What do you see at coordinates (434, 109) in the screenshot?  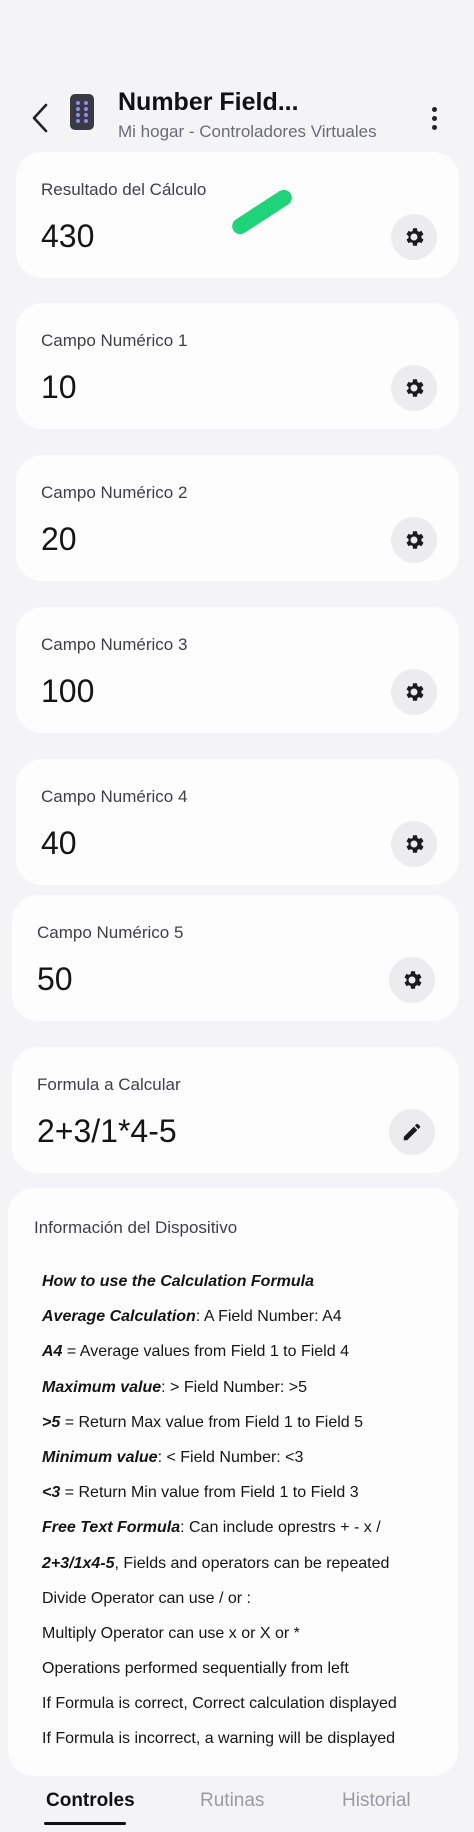 I see `more-vertical-icon` at bounding box center [434, 109].